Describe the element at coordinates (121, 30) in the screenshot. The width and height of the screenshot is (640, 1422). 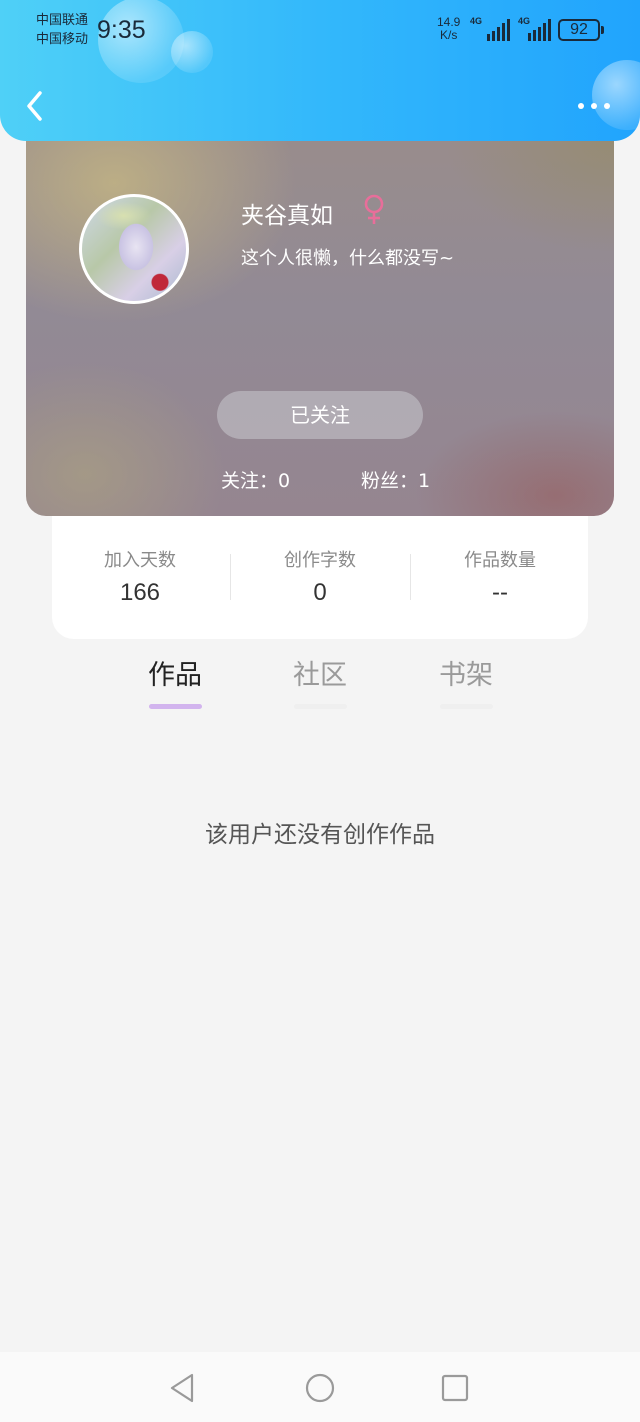
I see `status-time: 9:35` at that location.